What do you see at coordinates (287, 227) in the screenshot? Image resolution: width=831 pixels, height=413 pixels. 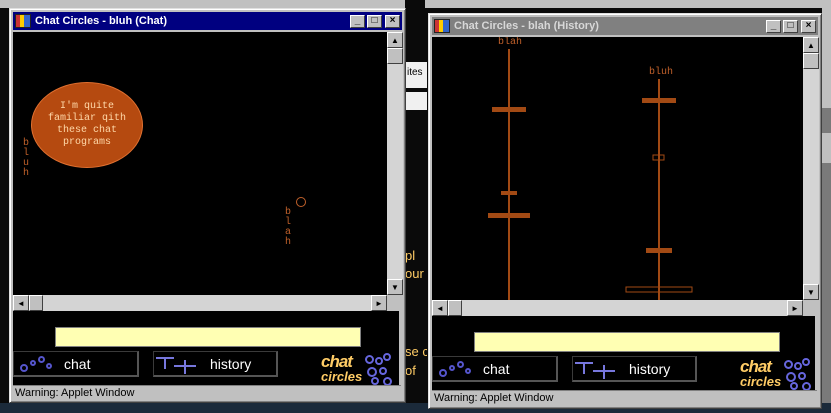 I see `other-username-label: blah` at bounding box center [287, 227].